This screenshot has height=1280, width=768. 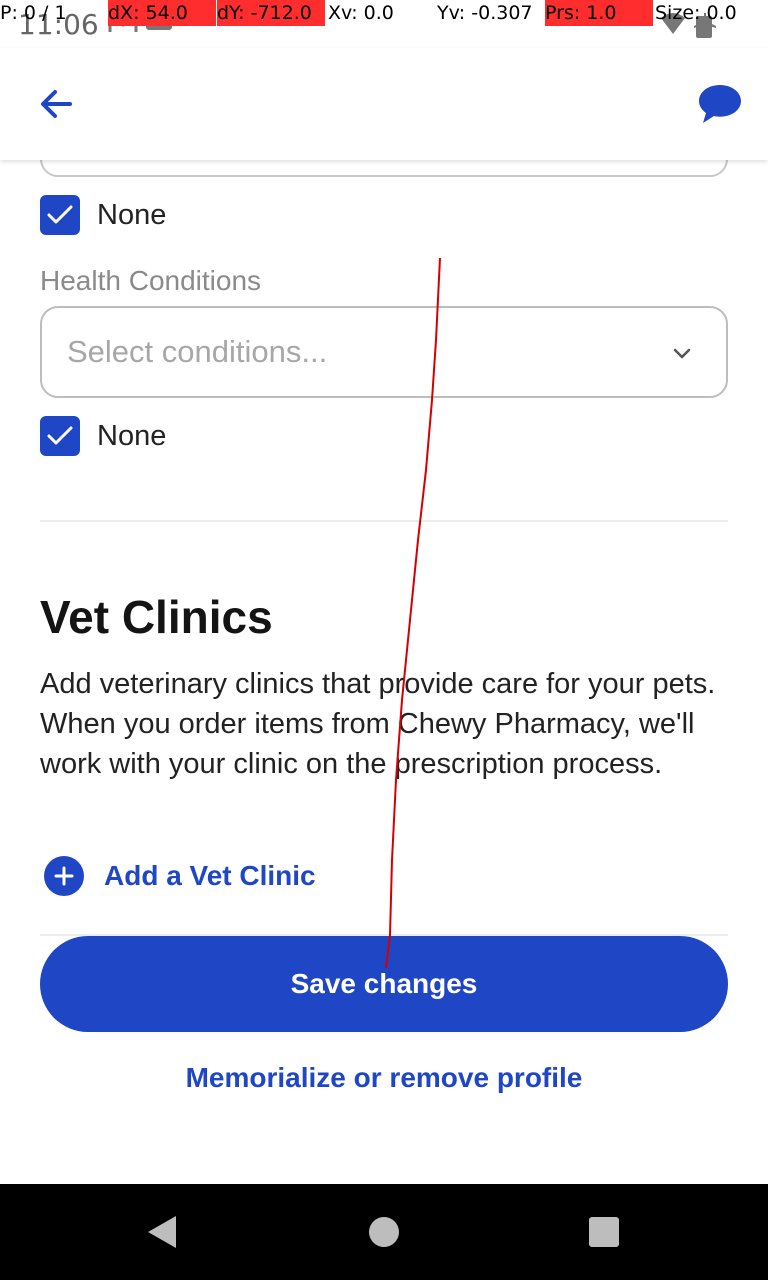 I want to click on debug-pressure: Prs: 1.0, so click(x=599, y=13).